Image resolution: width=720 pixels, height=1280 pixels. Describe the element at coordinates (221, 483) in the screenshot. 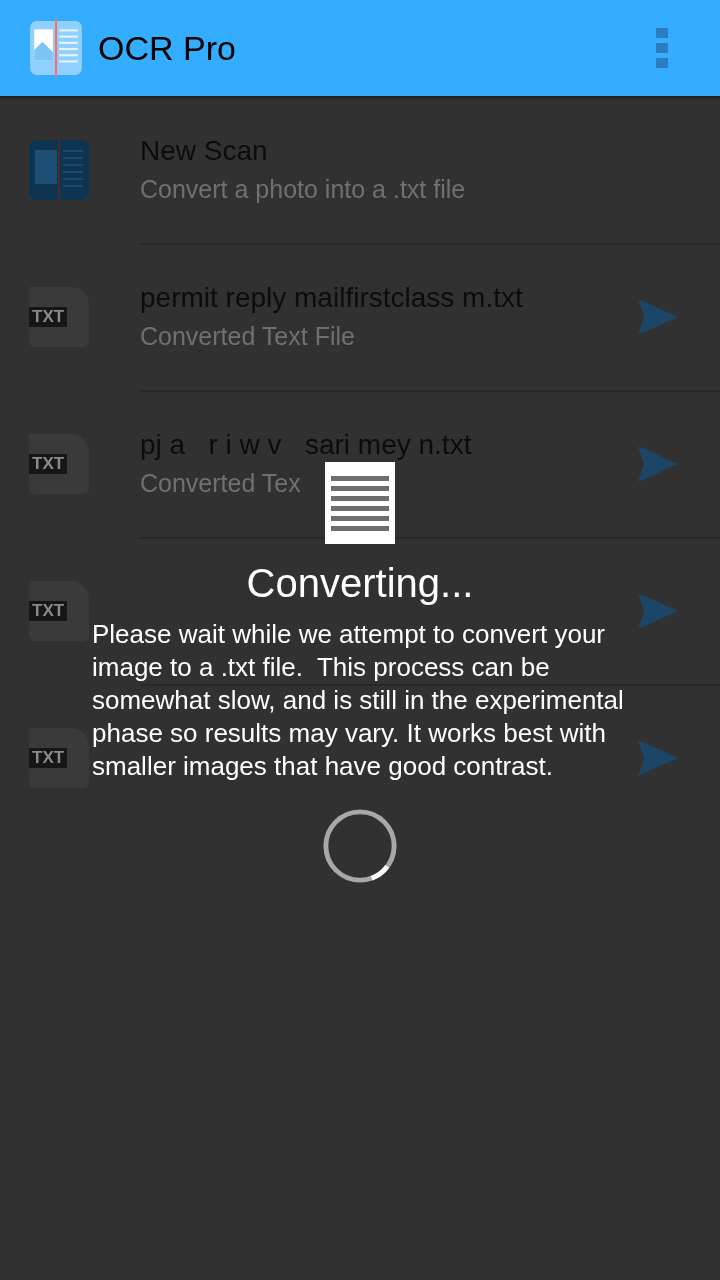

I see `item-subtitle: Converted Tex` at that location.